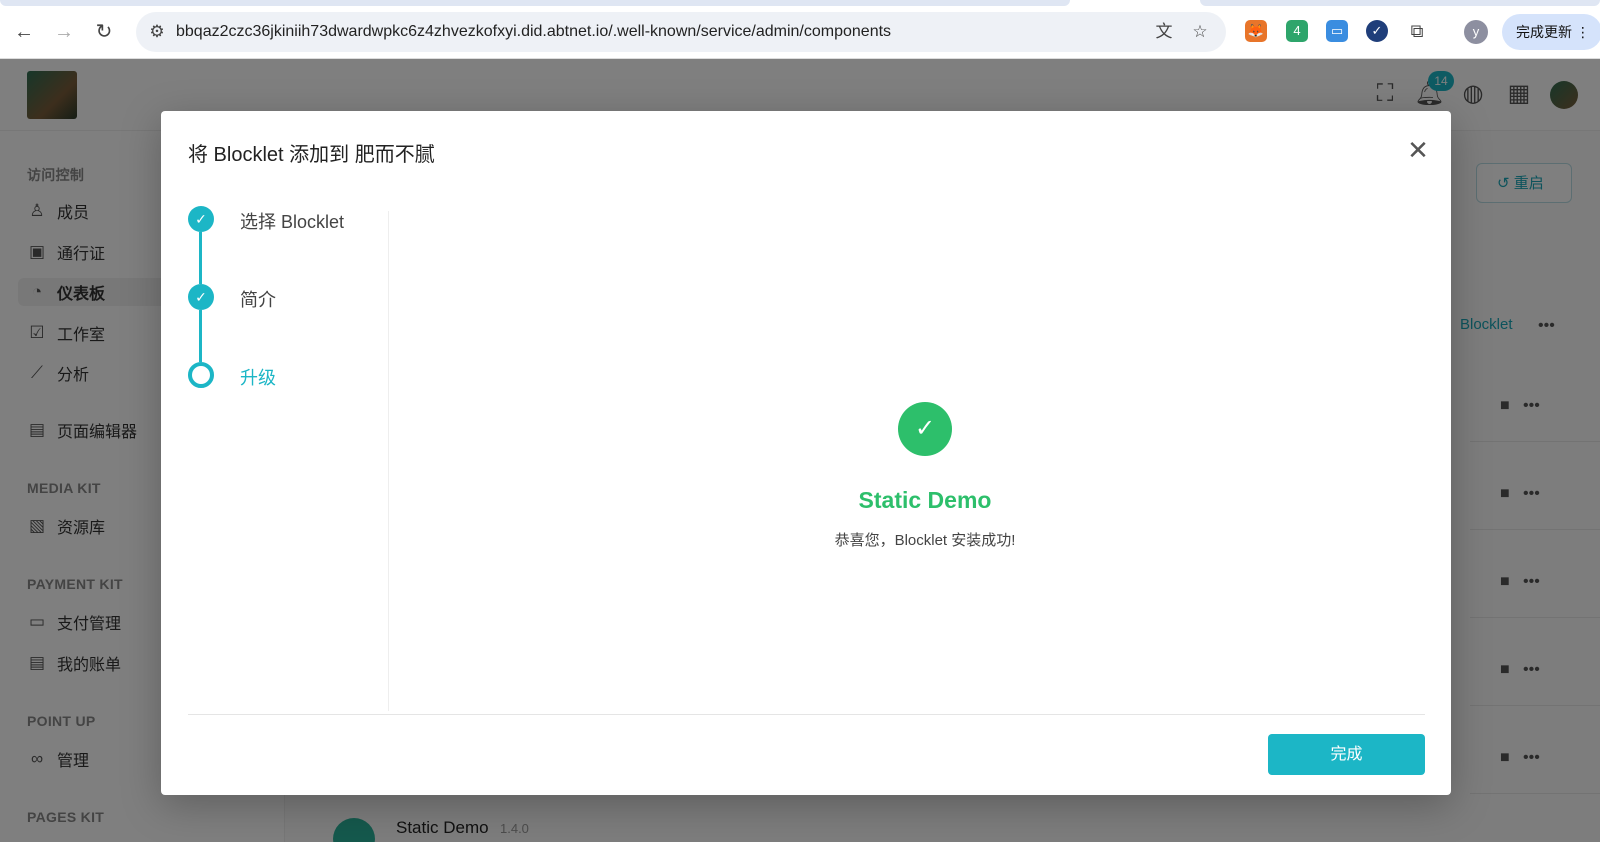  What do you see at coordinates (1400, 3) in the screenshot?
I see `inactive-tab` at bounding box center [1400, 3].